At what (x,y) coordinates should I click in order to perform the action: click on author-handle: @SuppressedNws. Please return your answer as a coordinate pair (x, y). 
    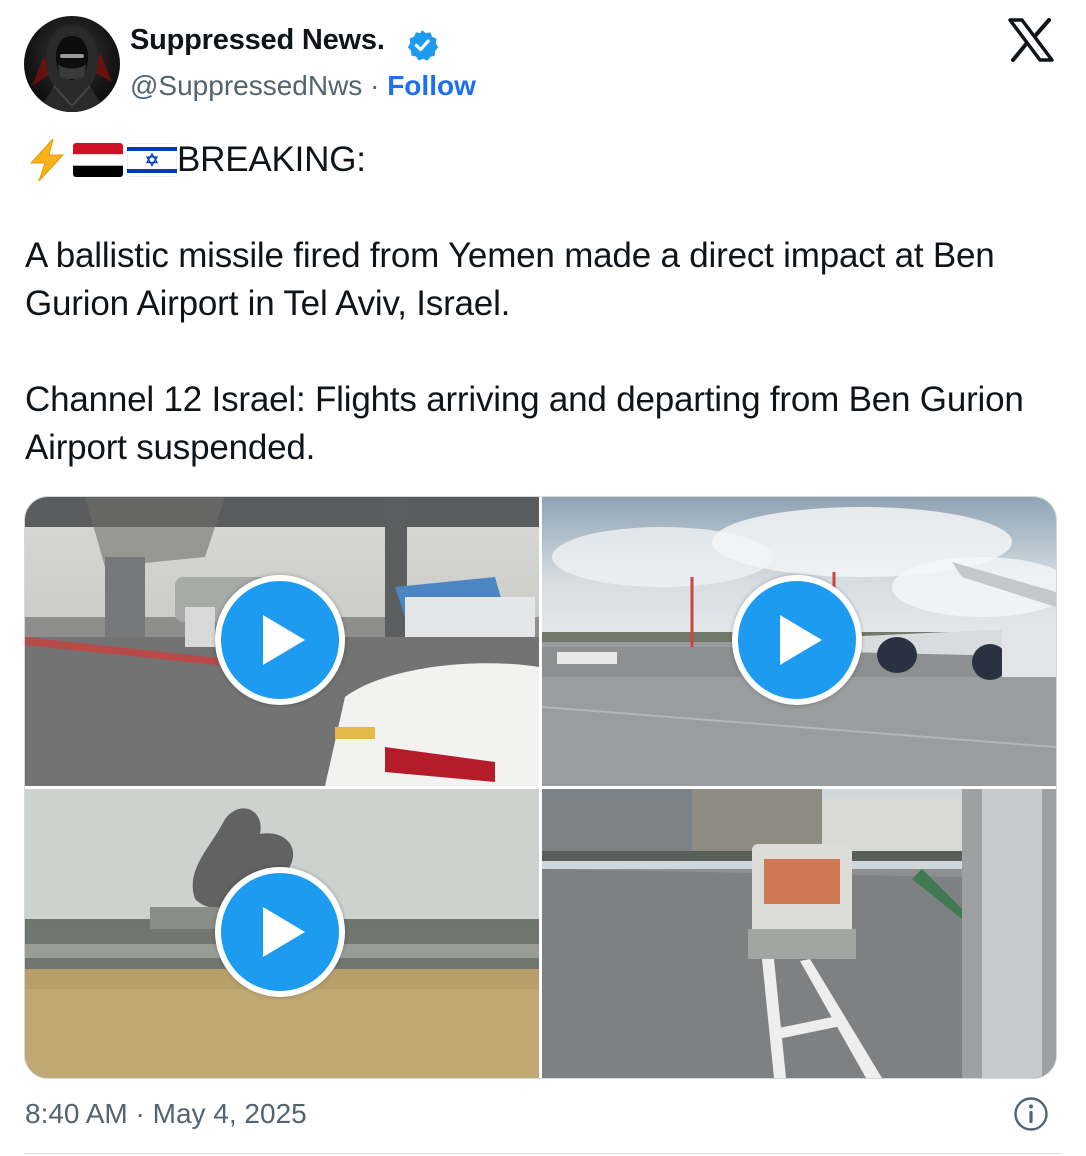
    Looking at the image, I should click on (246, 85).